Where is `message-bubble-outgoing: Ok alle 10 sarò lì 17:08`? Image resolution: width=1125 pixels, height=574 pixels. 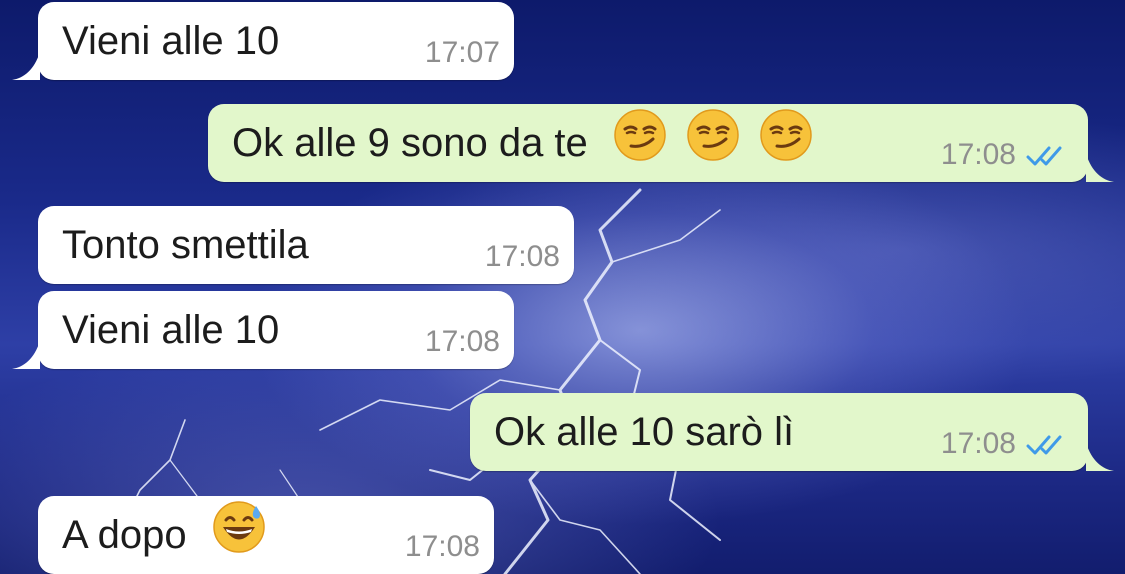
message-bubble-outgoing: Ok alle 10 sarò lì 17:08 is located at coordinates (792, 432).